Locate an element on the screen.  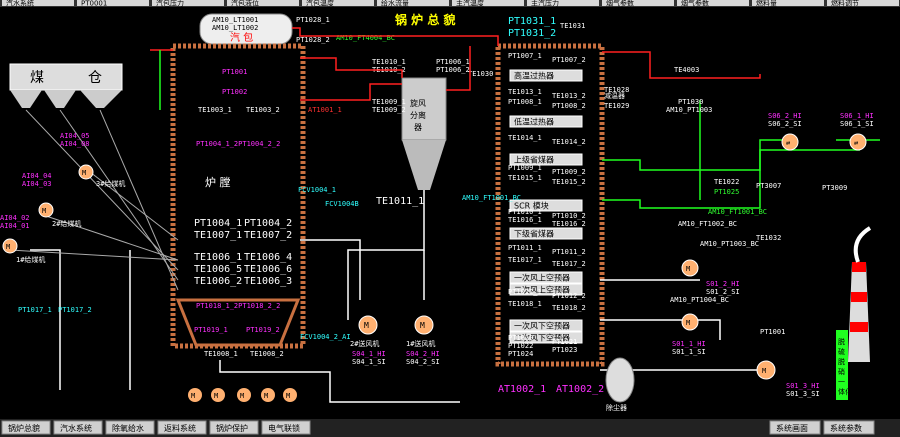
flue-section-label: 一次风下空预器 is located at coordinates (542, 326).